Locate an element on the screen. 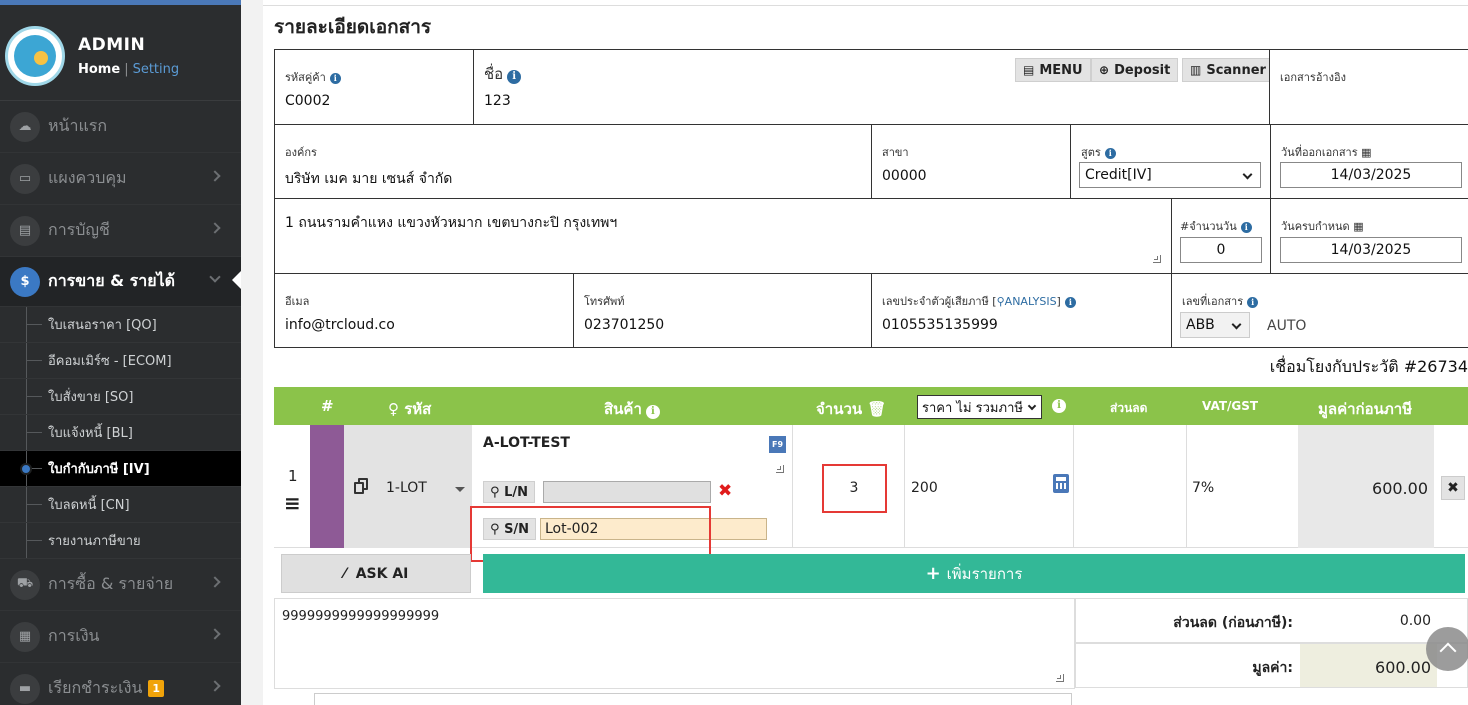 This screenshot has height=705, width=1468. email-value: info@trcloud.co is located at coordinates (340, 325).